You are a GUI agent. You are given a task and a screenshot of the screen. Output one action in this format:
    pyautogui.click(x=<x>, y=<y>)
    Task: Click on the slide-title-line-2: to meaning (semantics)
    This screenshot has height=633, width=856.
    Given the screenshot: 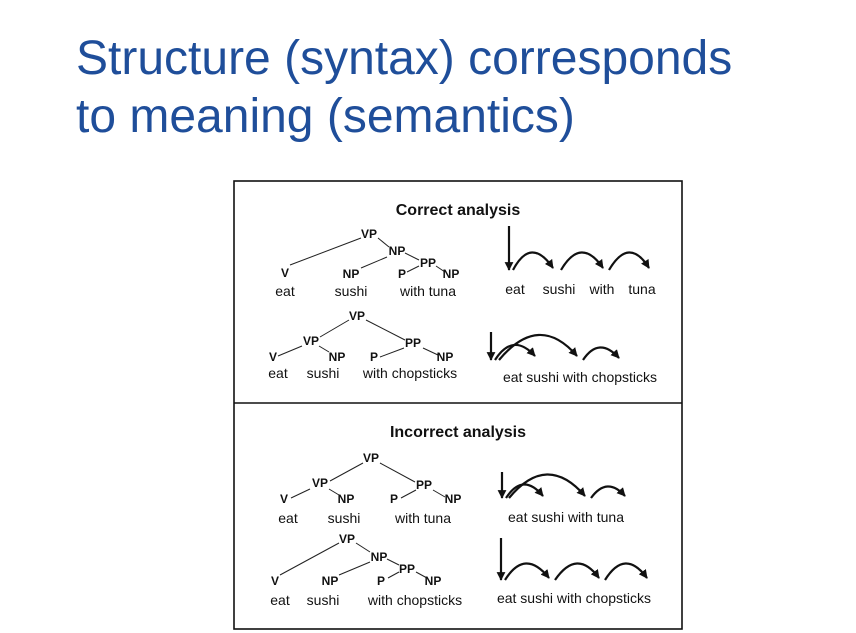 What is the action you would take?
    pyautogui.click(x=325, y=116)
    